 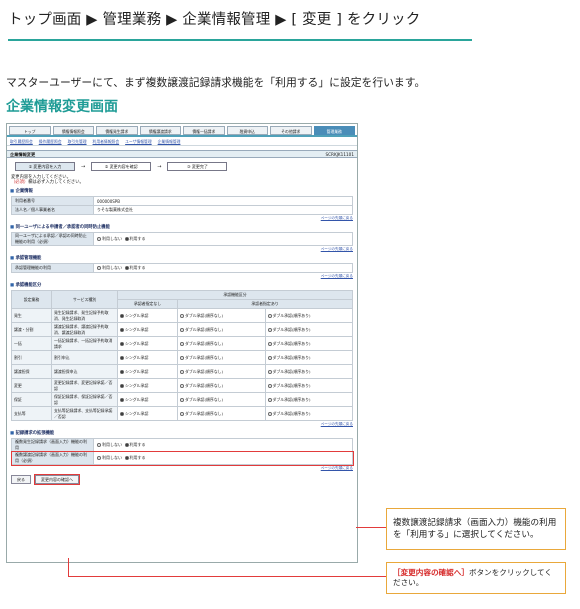 I want to click on grid-service: 変更記録請求、変更記録承諾／否認, so click(x=84, y=385).